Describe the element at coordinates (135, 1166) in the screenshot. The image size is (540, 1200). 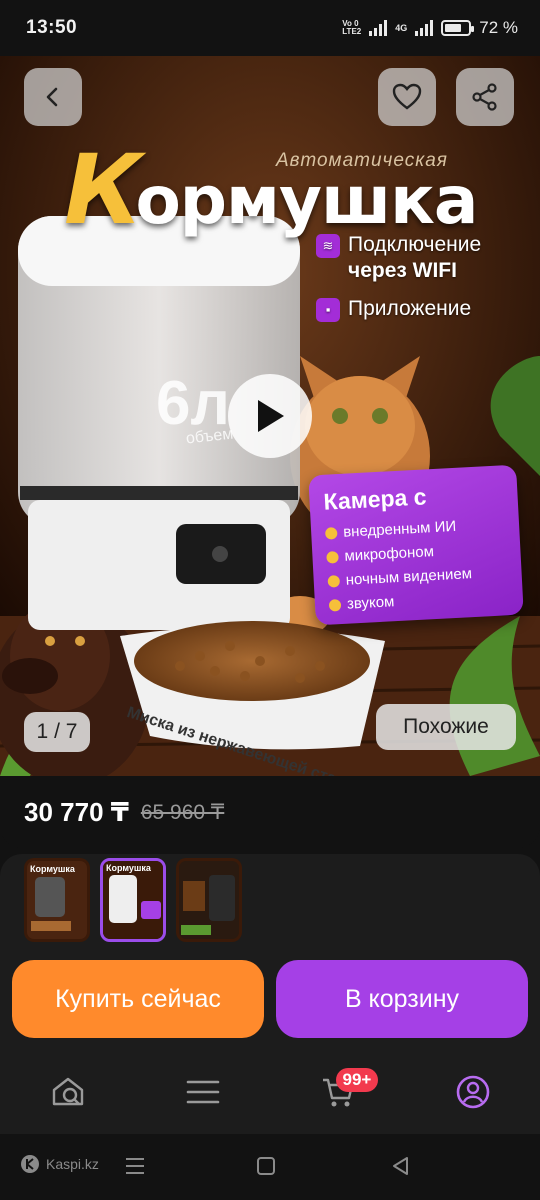
I see `recent-apps-icon` at that location.